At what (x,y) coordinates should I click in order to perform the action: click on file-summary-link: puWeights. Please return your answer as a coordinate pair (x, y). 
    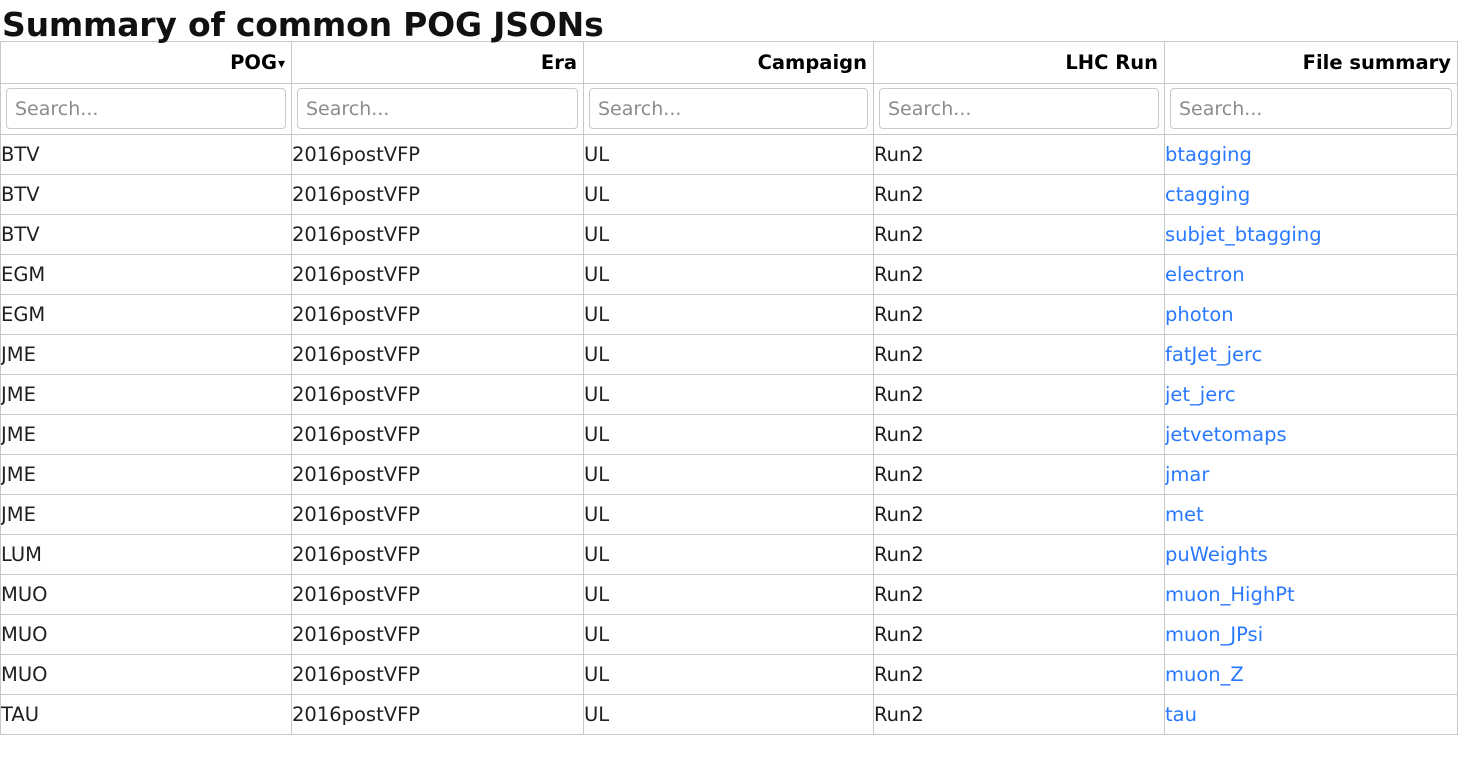
    Looking at the image, I should click on (1217, 554).